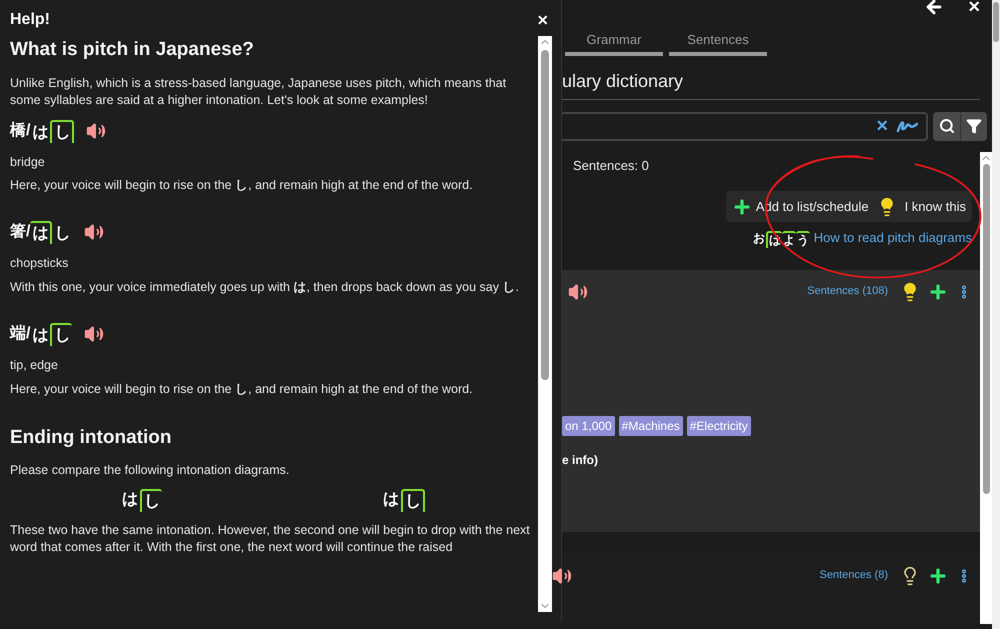 This screenshot has height=629, width=1000. I want to click on info-text: e info), so click(580, 460).